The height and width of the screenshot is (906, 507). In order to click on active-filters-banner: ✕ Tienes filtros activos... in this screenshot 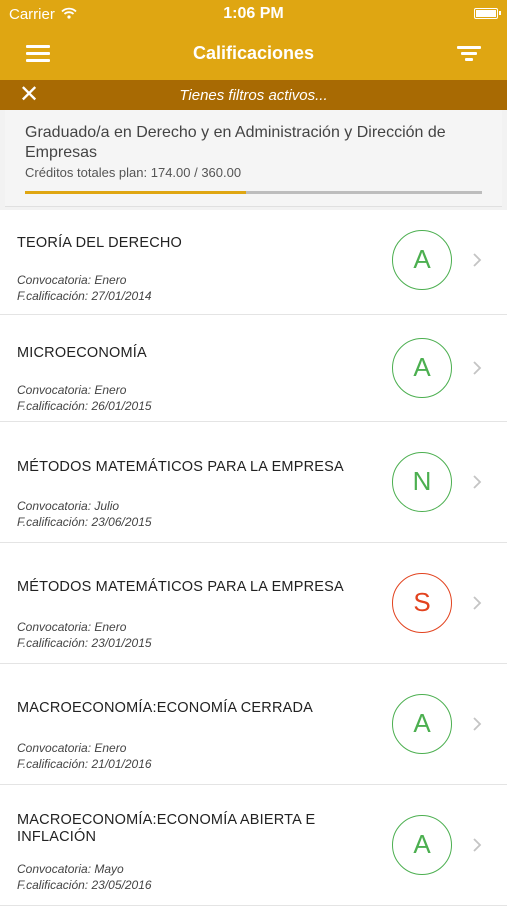, I will do `click(253, 95)`.